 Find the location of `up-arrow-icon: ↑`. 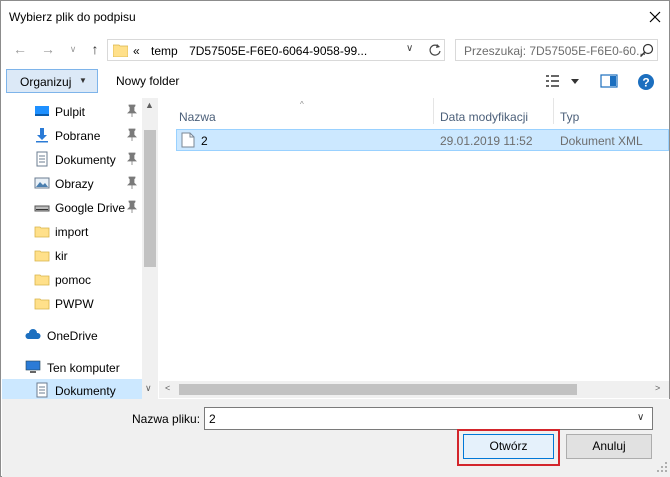

up-arrow-icon: ↑ is located at coordinates (95, 49).